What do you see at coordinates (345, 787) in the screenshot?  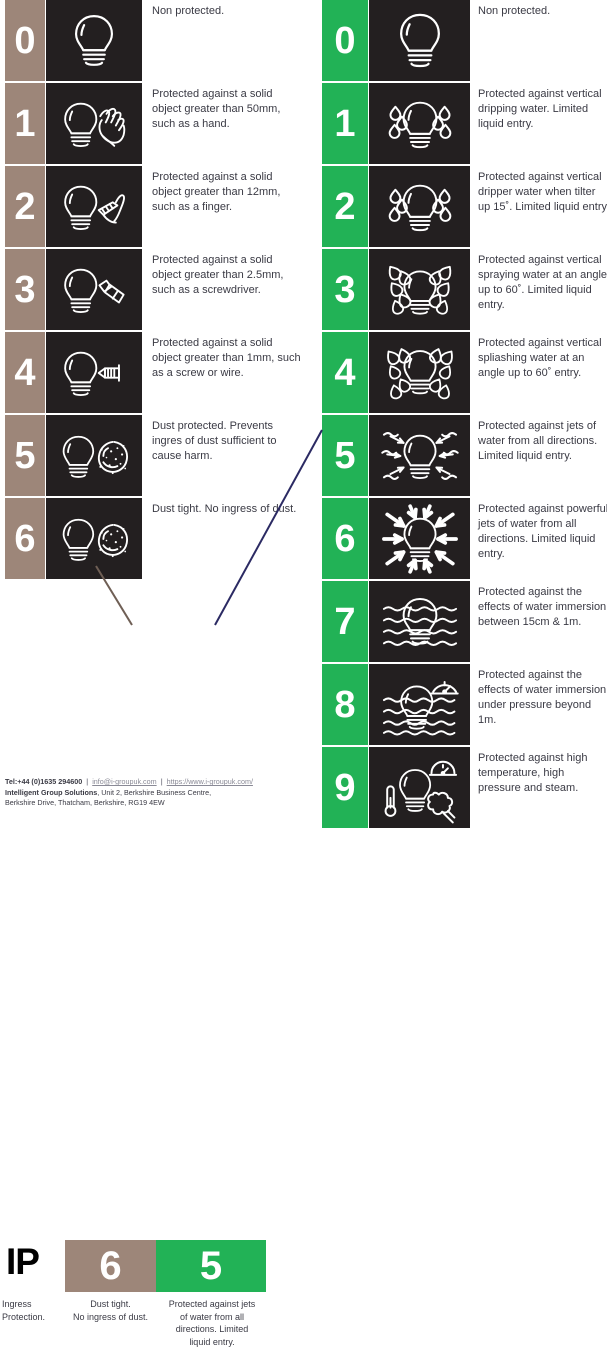 I see `rating-digit-9: 9` at bounding box center [345, 787].